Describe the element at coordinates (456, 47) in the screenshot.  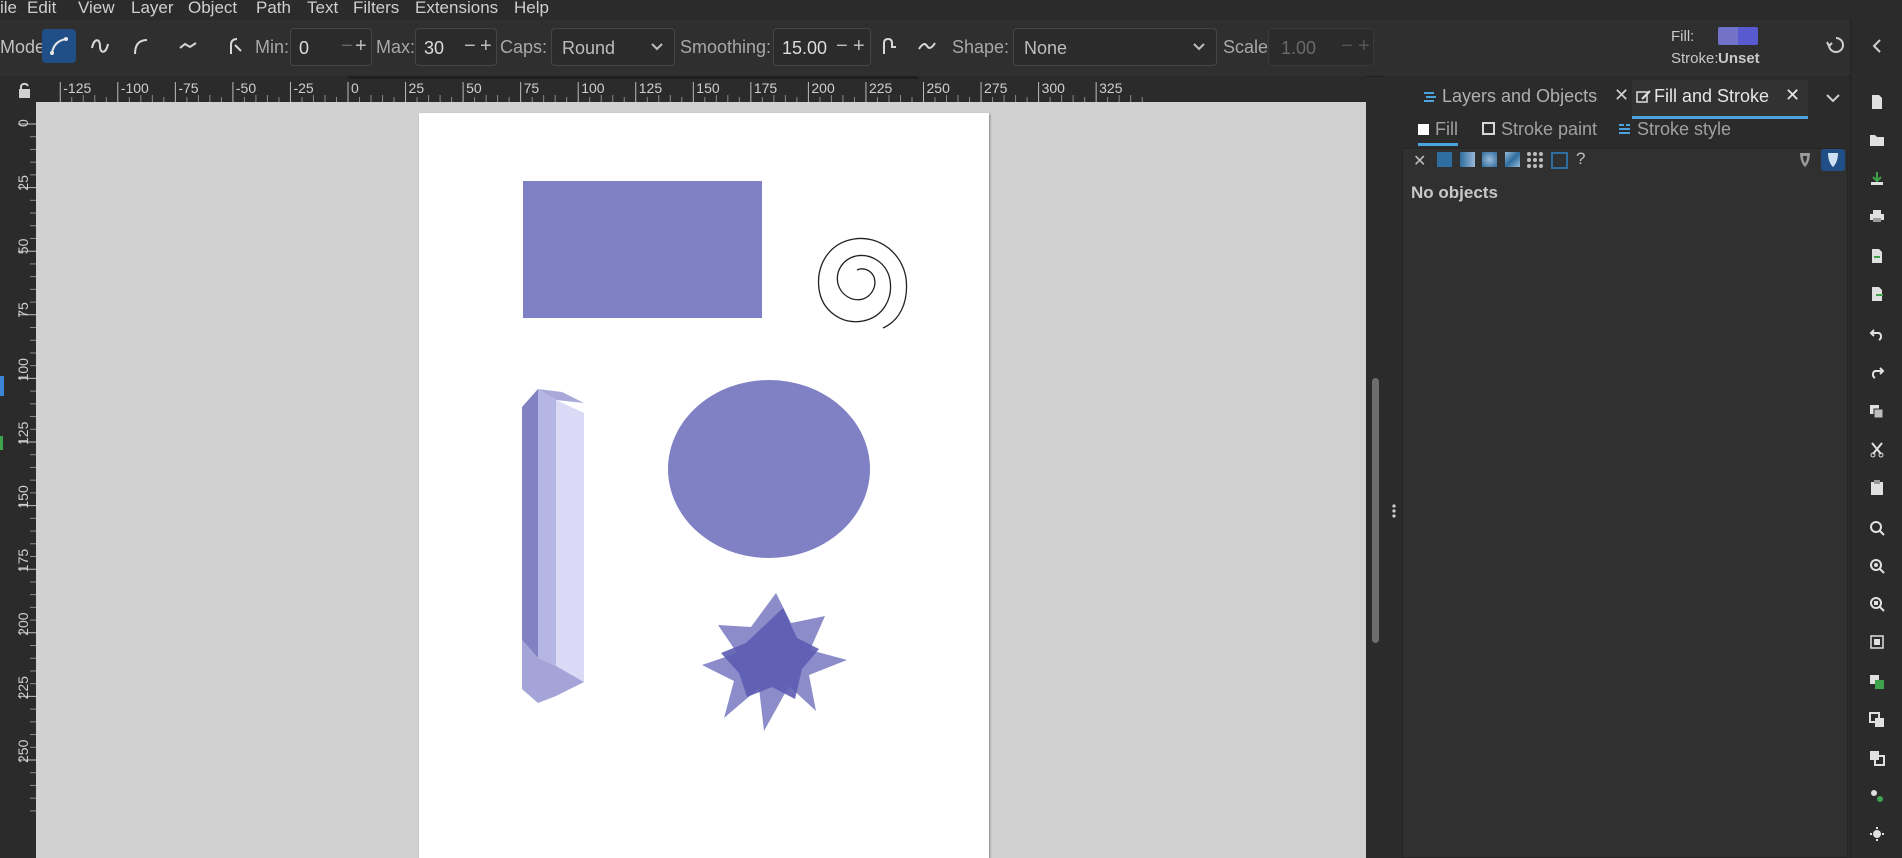
I see `max-spinbox: 30 − +` at that location.